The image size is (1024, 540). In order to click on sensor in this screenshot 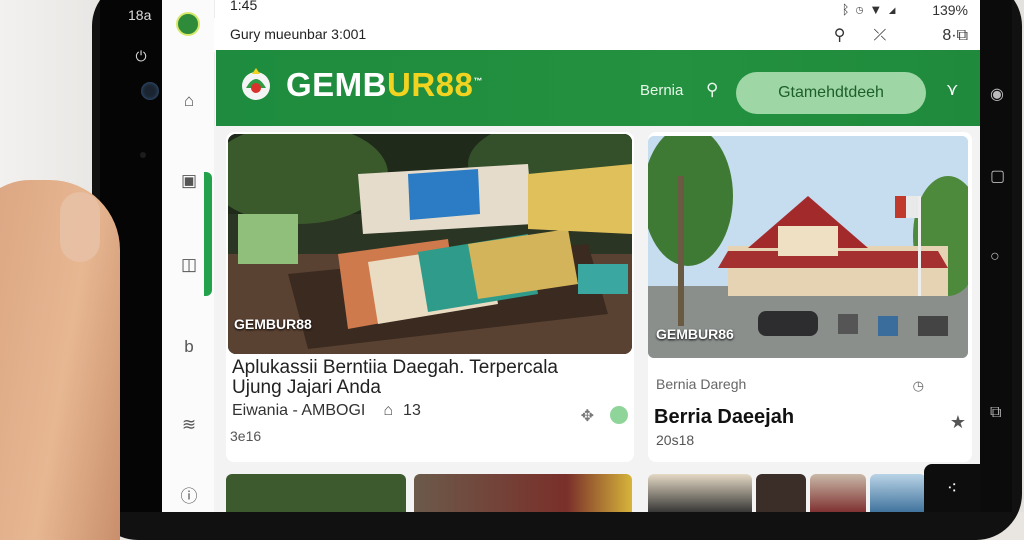, I will do `click(143, 155)`.